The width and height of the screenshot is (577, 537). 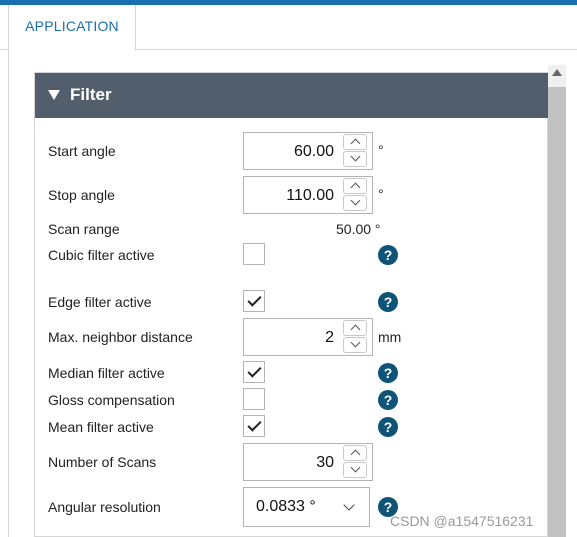 I want to click on tab-strip: APPLICATION, so click(x=288, y=28).